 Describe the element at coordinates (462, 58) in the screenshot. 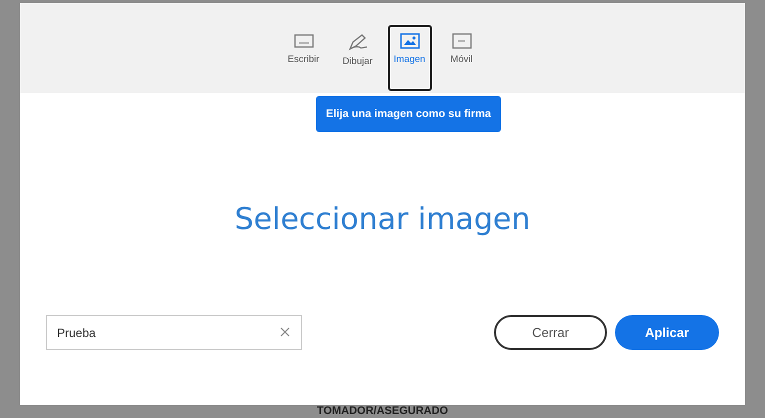

I see `signature-tab: Móvil` at that location.